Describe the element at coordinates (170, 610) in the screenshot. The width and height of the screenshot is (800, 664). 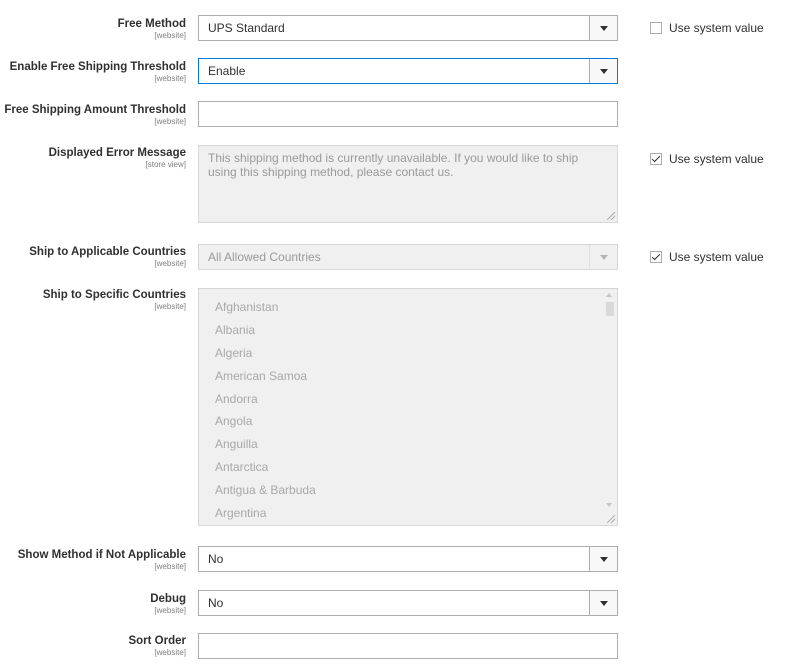
I see `debug-scope: [website]` at that location.